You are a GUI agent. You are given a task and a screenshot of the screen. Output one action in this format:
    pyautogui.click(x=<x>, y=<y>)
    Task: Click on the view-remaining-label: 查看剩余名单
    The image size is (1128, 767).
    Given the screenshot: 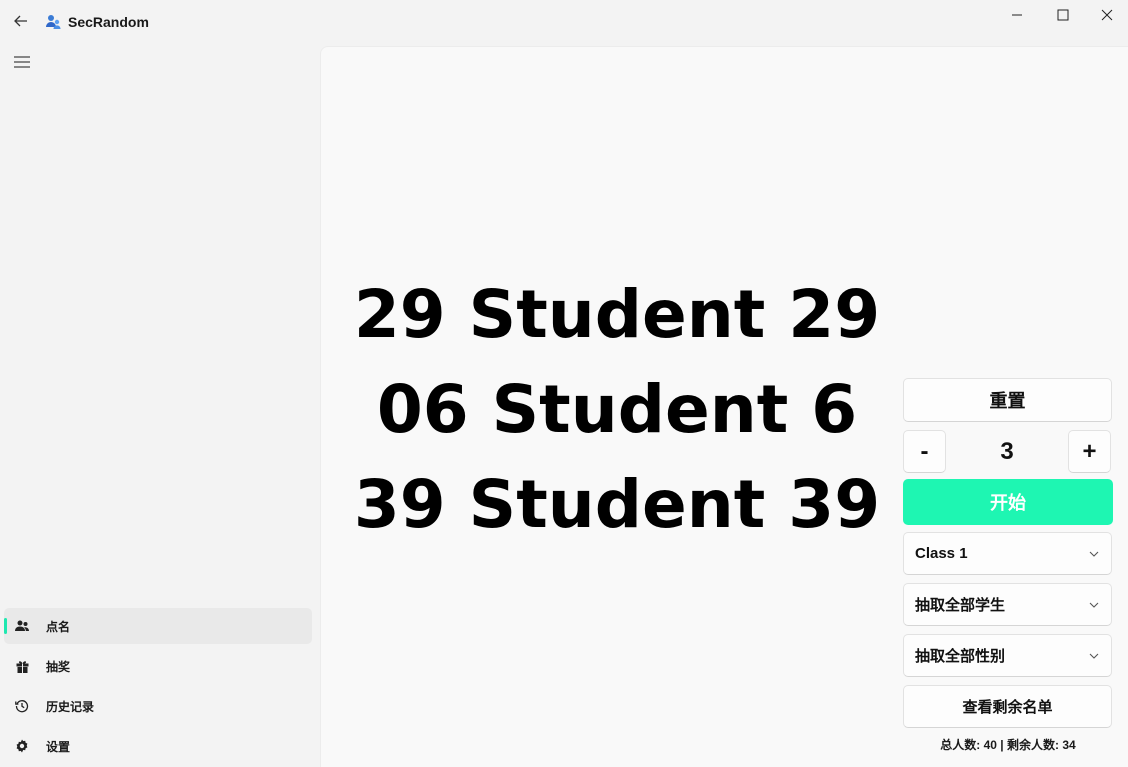 What is the action you would take?
    pyautogui.click(x=1007, y=707)
    